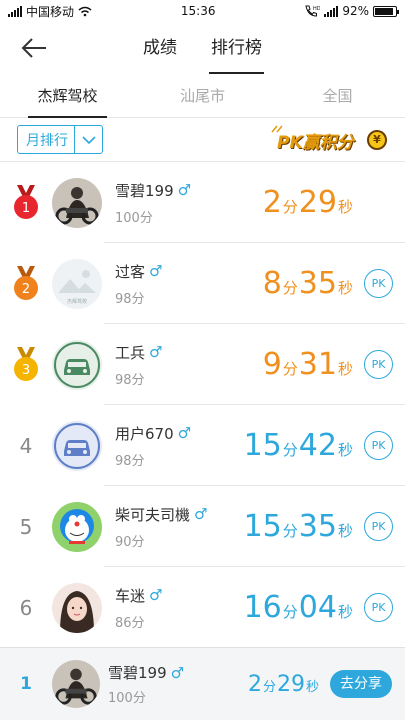  I want to click on scope-tabs: 杰辉驾校 汕尾市 全国, so click(202, 96).